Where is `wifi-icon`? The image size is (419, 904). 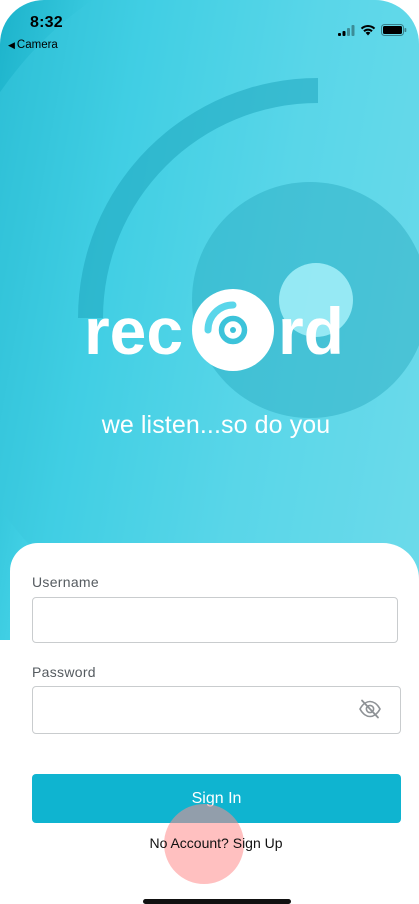 wifi-icon is located at coordinates (368, 30).